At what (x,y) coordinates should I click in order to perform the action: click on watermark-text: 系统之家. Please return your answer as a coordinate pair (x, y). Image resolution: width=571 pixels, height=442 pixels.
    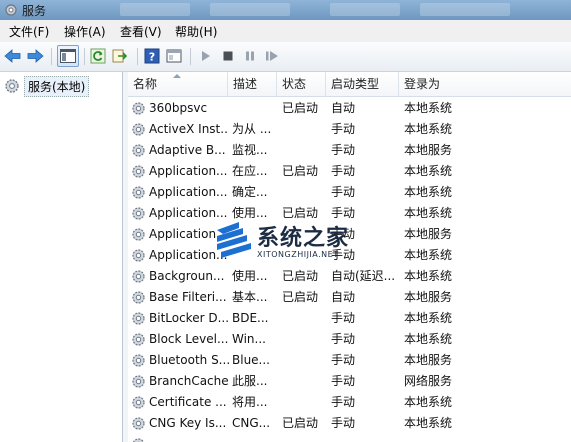
    Looking at the image, I should click on (303, 238).